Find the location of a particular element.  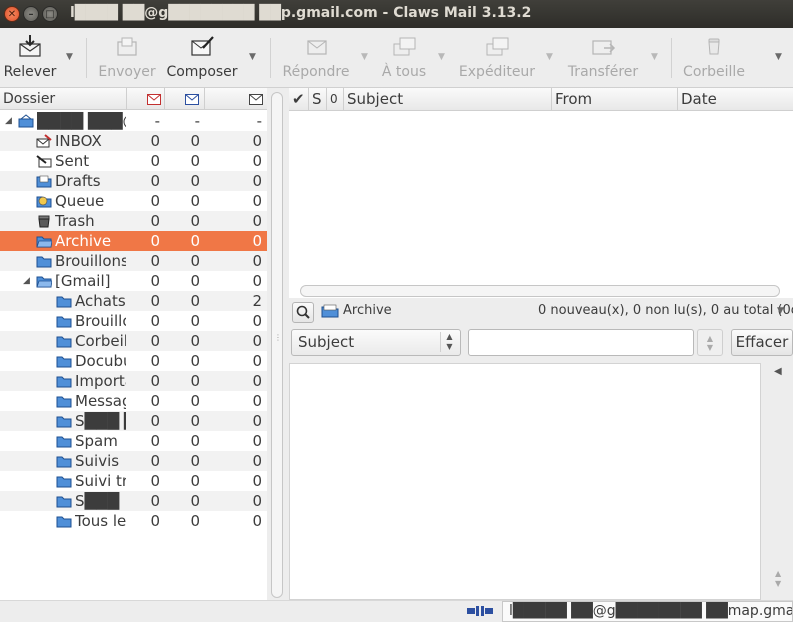

reply-button: Répondre is located at coordinates (316, 58).